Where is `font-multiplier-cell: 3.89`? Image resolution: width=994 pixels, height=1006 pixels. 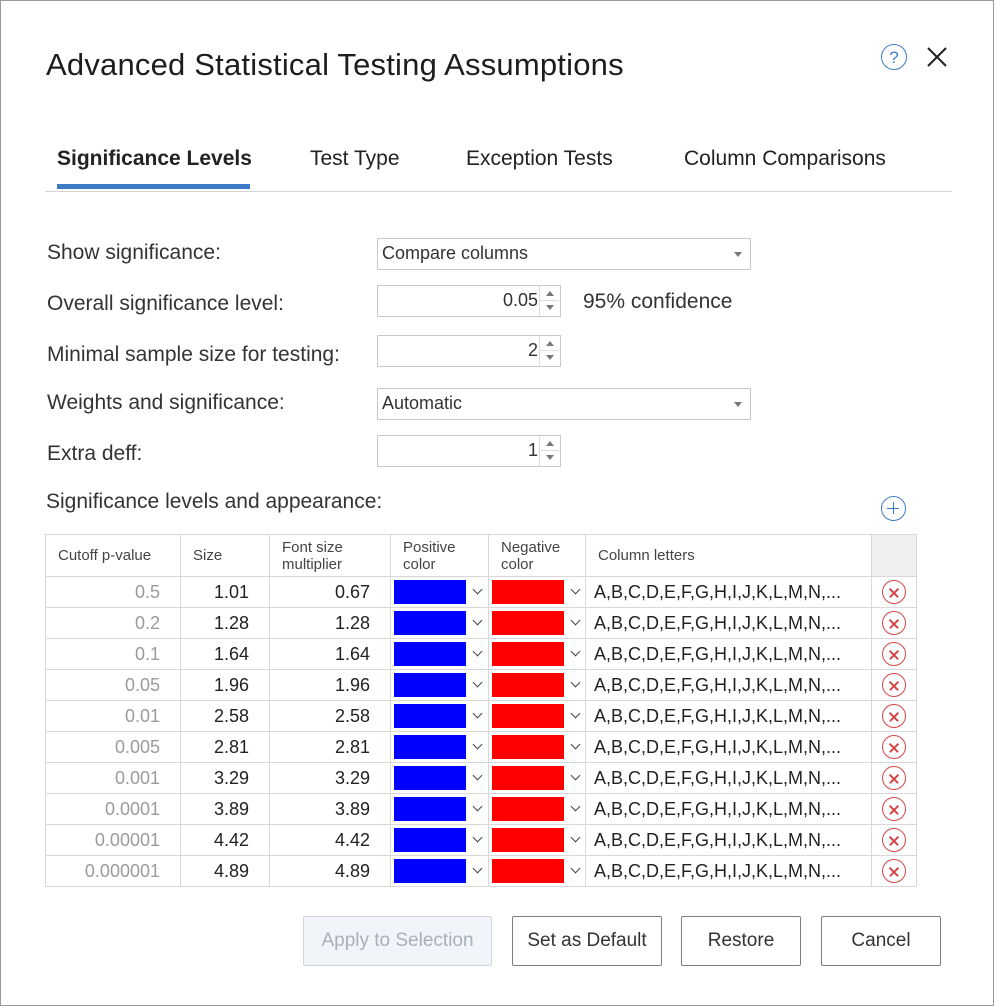 font-multiplier-cell: 3.89 is located at coordinates (330, 809).